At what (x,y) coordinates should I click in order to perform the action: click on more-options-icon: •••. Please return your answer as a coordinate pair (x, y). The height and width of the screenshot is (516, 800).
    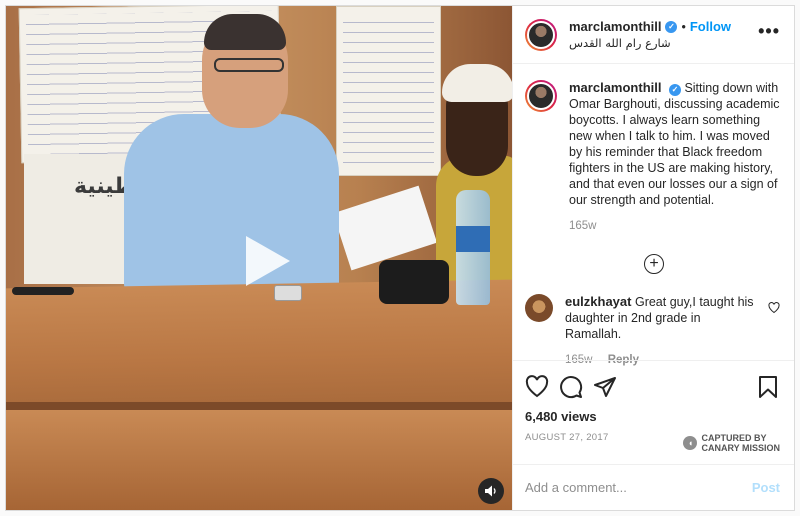
    Looking at the image, I should click on (769, 31).